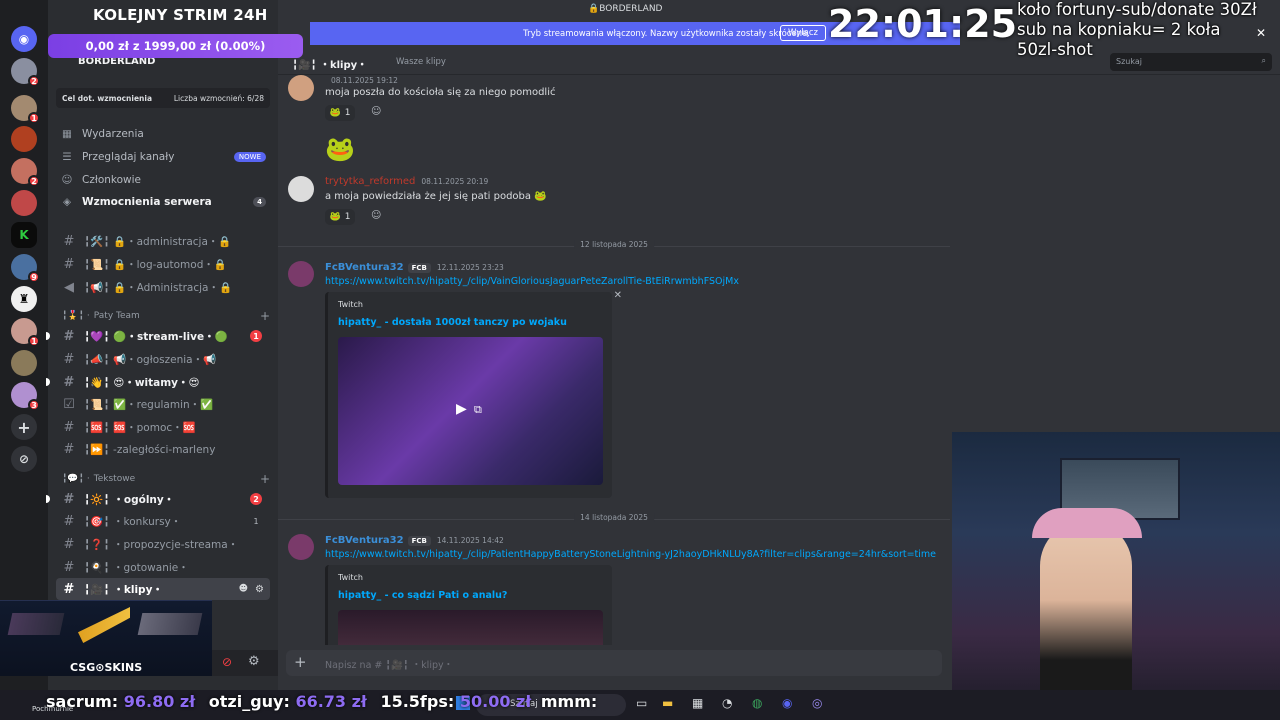 Image resolution: width=1280 pixels, height=720 pixels. I want to click on channel-log-automod: # ╏📜╏ 🔒・log-automod・🔒, so click(163, 264).